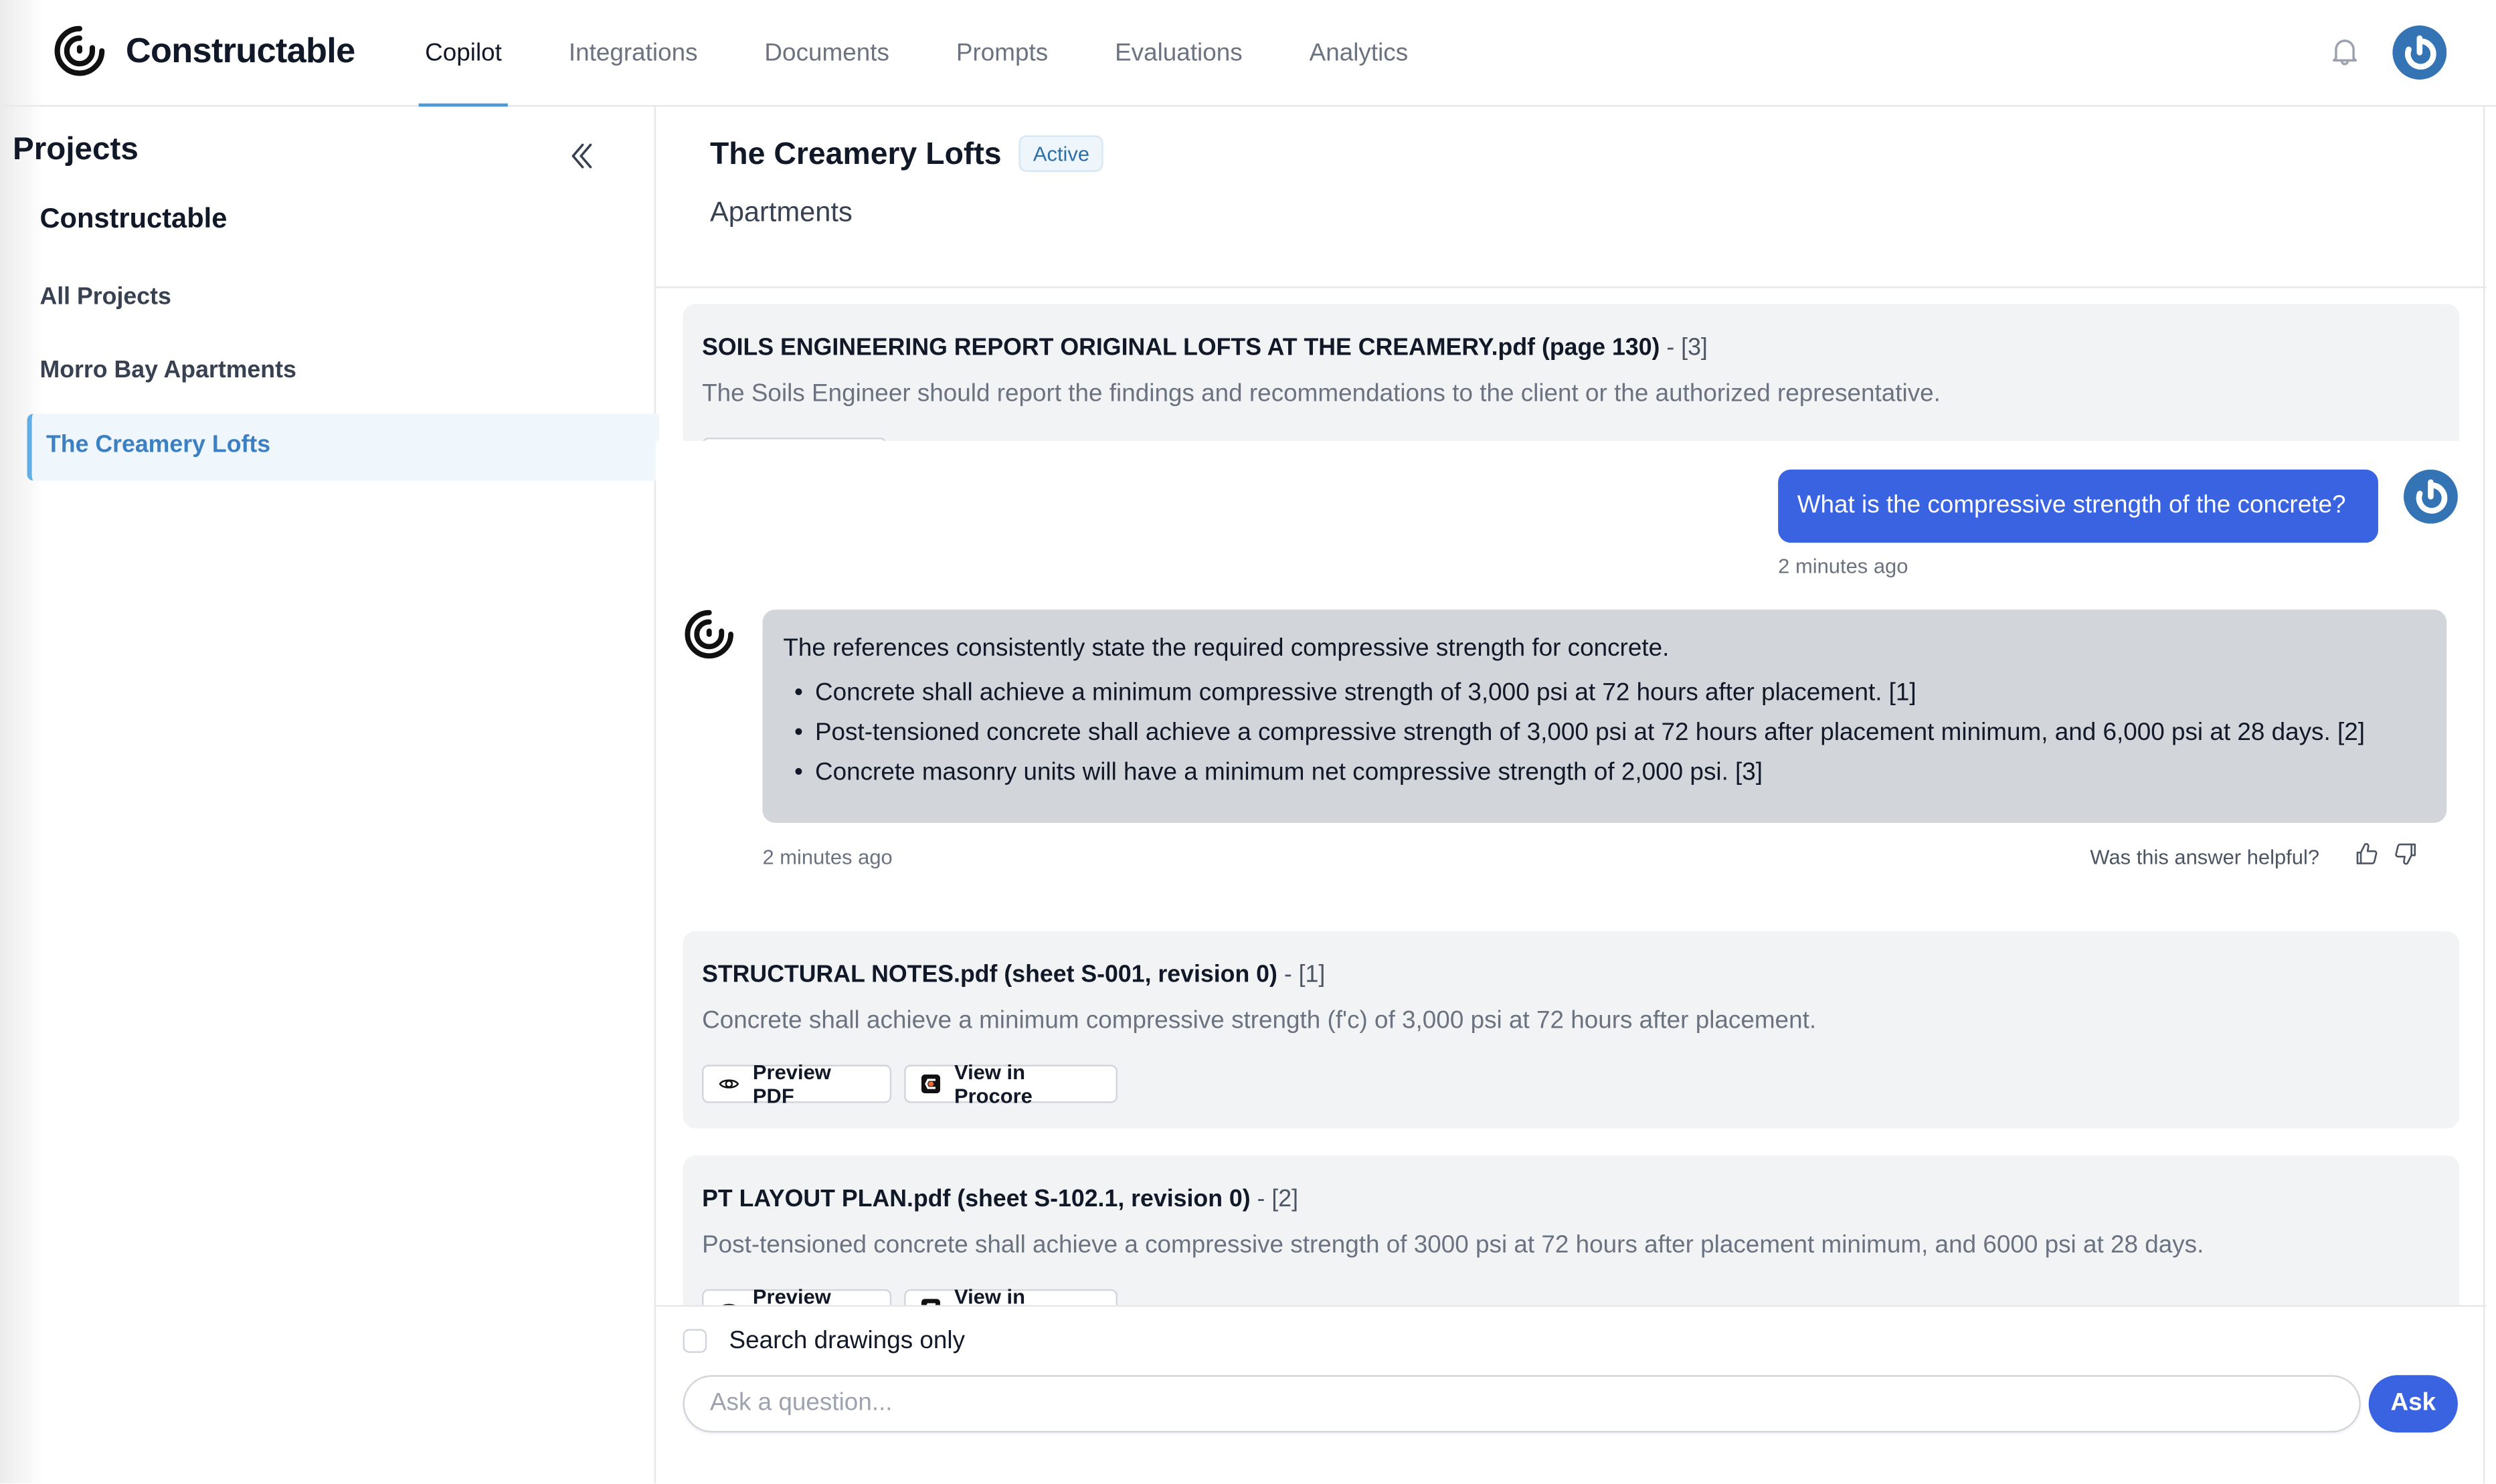  What do you see at coordinates (1843, 565) in the screenshot?
I see `user-message-timestamp: 2 minutes ago` at bounding box center [1843, 565].